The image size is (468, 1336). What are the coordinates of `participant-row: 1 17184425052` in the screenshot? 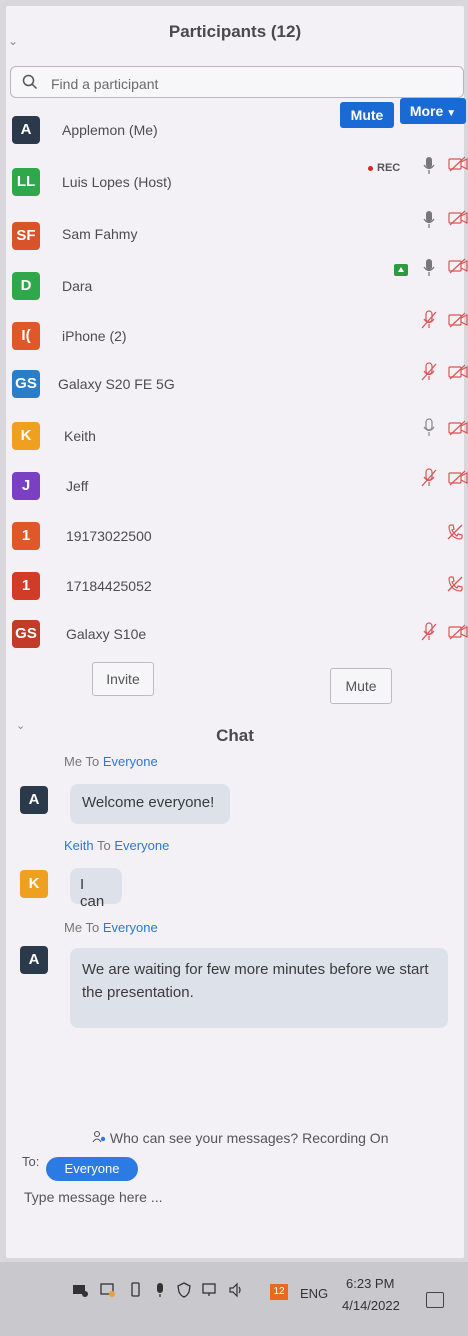 It's located at (235, 593).